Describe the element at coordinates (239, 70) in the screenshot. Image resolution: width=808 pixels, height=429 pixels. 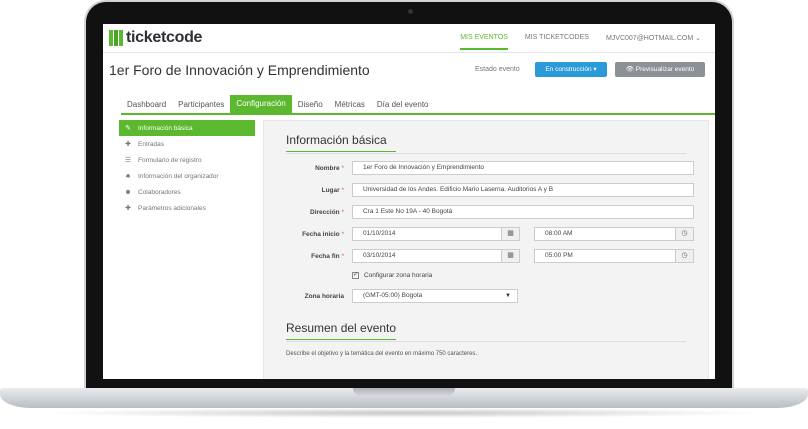
I see `page-title: 1er Foro de Innovación y Emprendimiento` at that location.